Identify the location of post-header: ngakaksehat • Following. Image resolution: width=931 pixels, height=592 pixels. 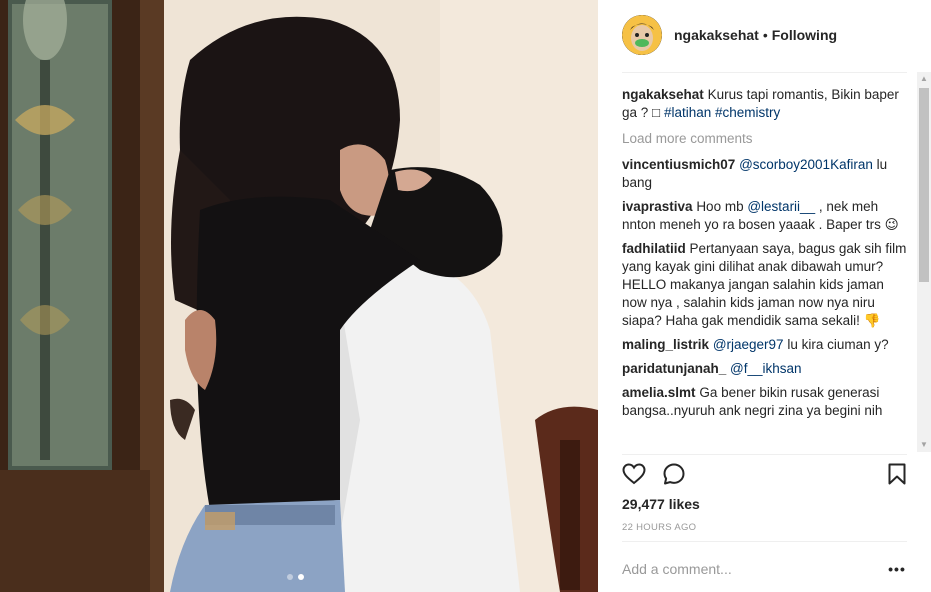
(764, 35).